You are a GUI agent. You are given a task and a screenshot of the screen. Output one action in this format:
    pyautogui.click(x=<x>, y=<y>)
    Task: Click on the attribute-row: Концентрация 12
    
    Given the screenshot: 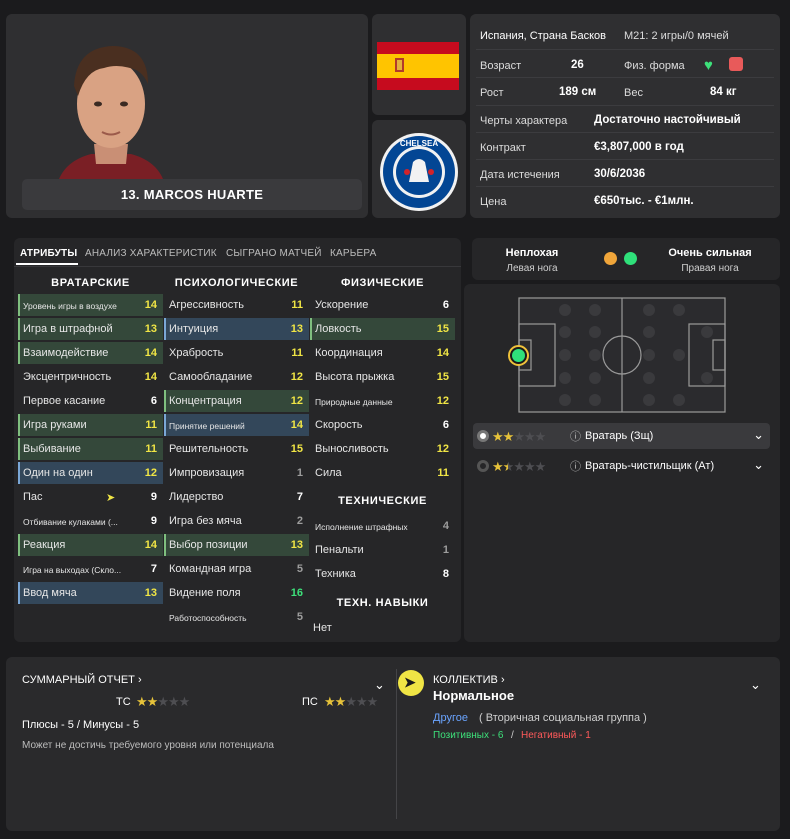 What is the action you would take?
    pyautogui.click(x=236, y=401)
    